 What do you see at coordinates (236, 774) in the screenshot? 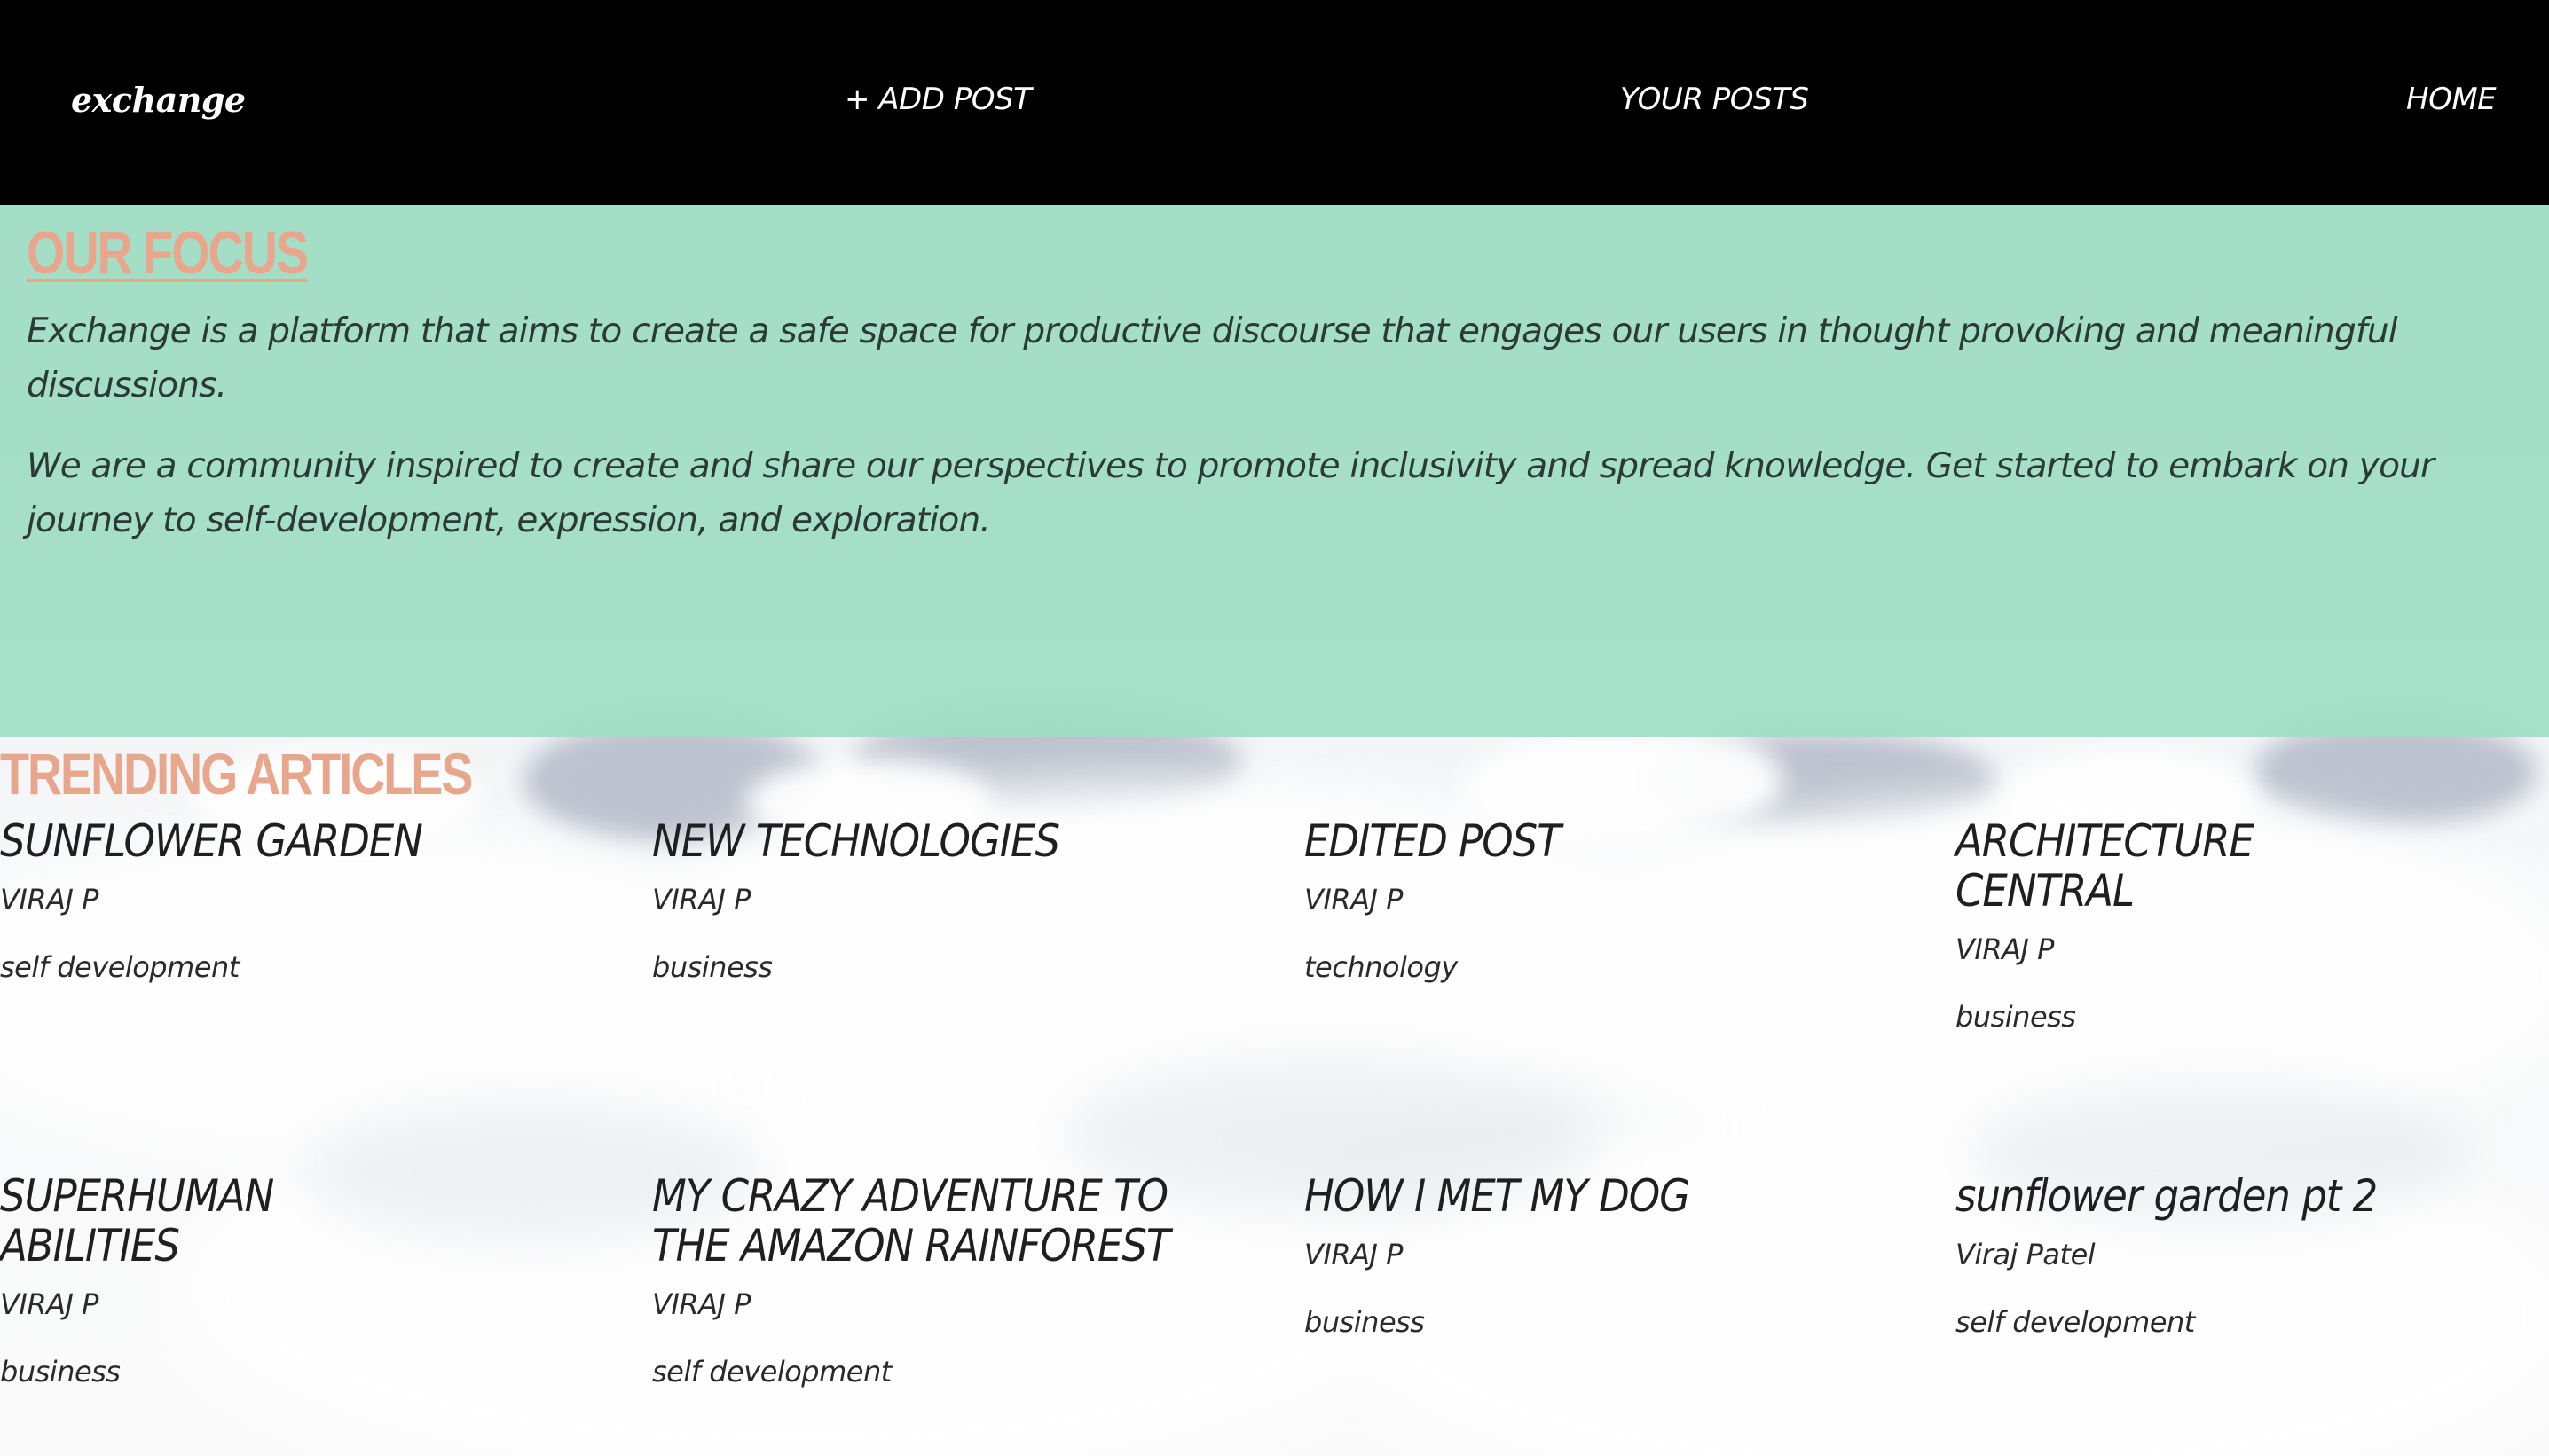
I see `trending-articles-heading: TRENDING ARTICLES` at bounding box center [236, 774].